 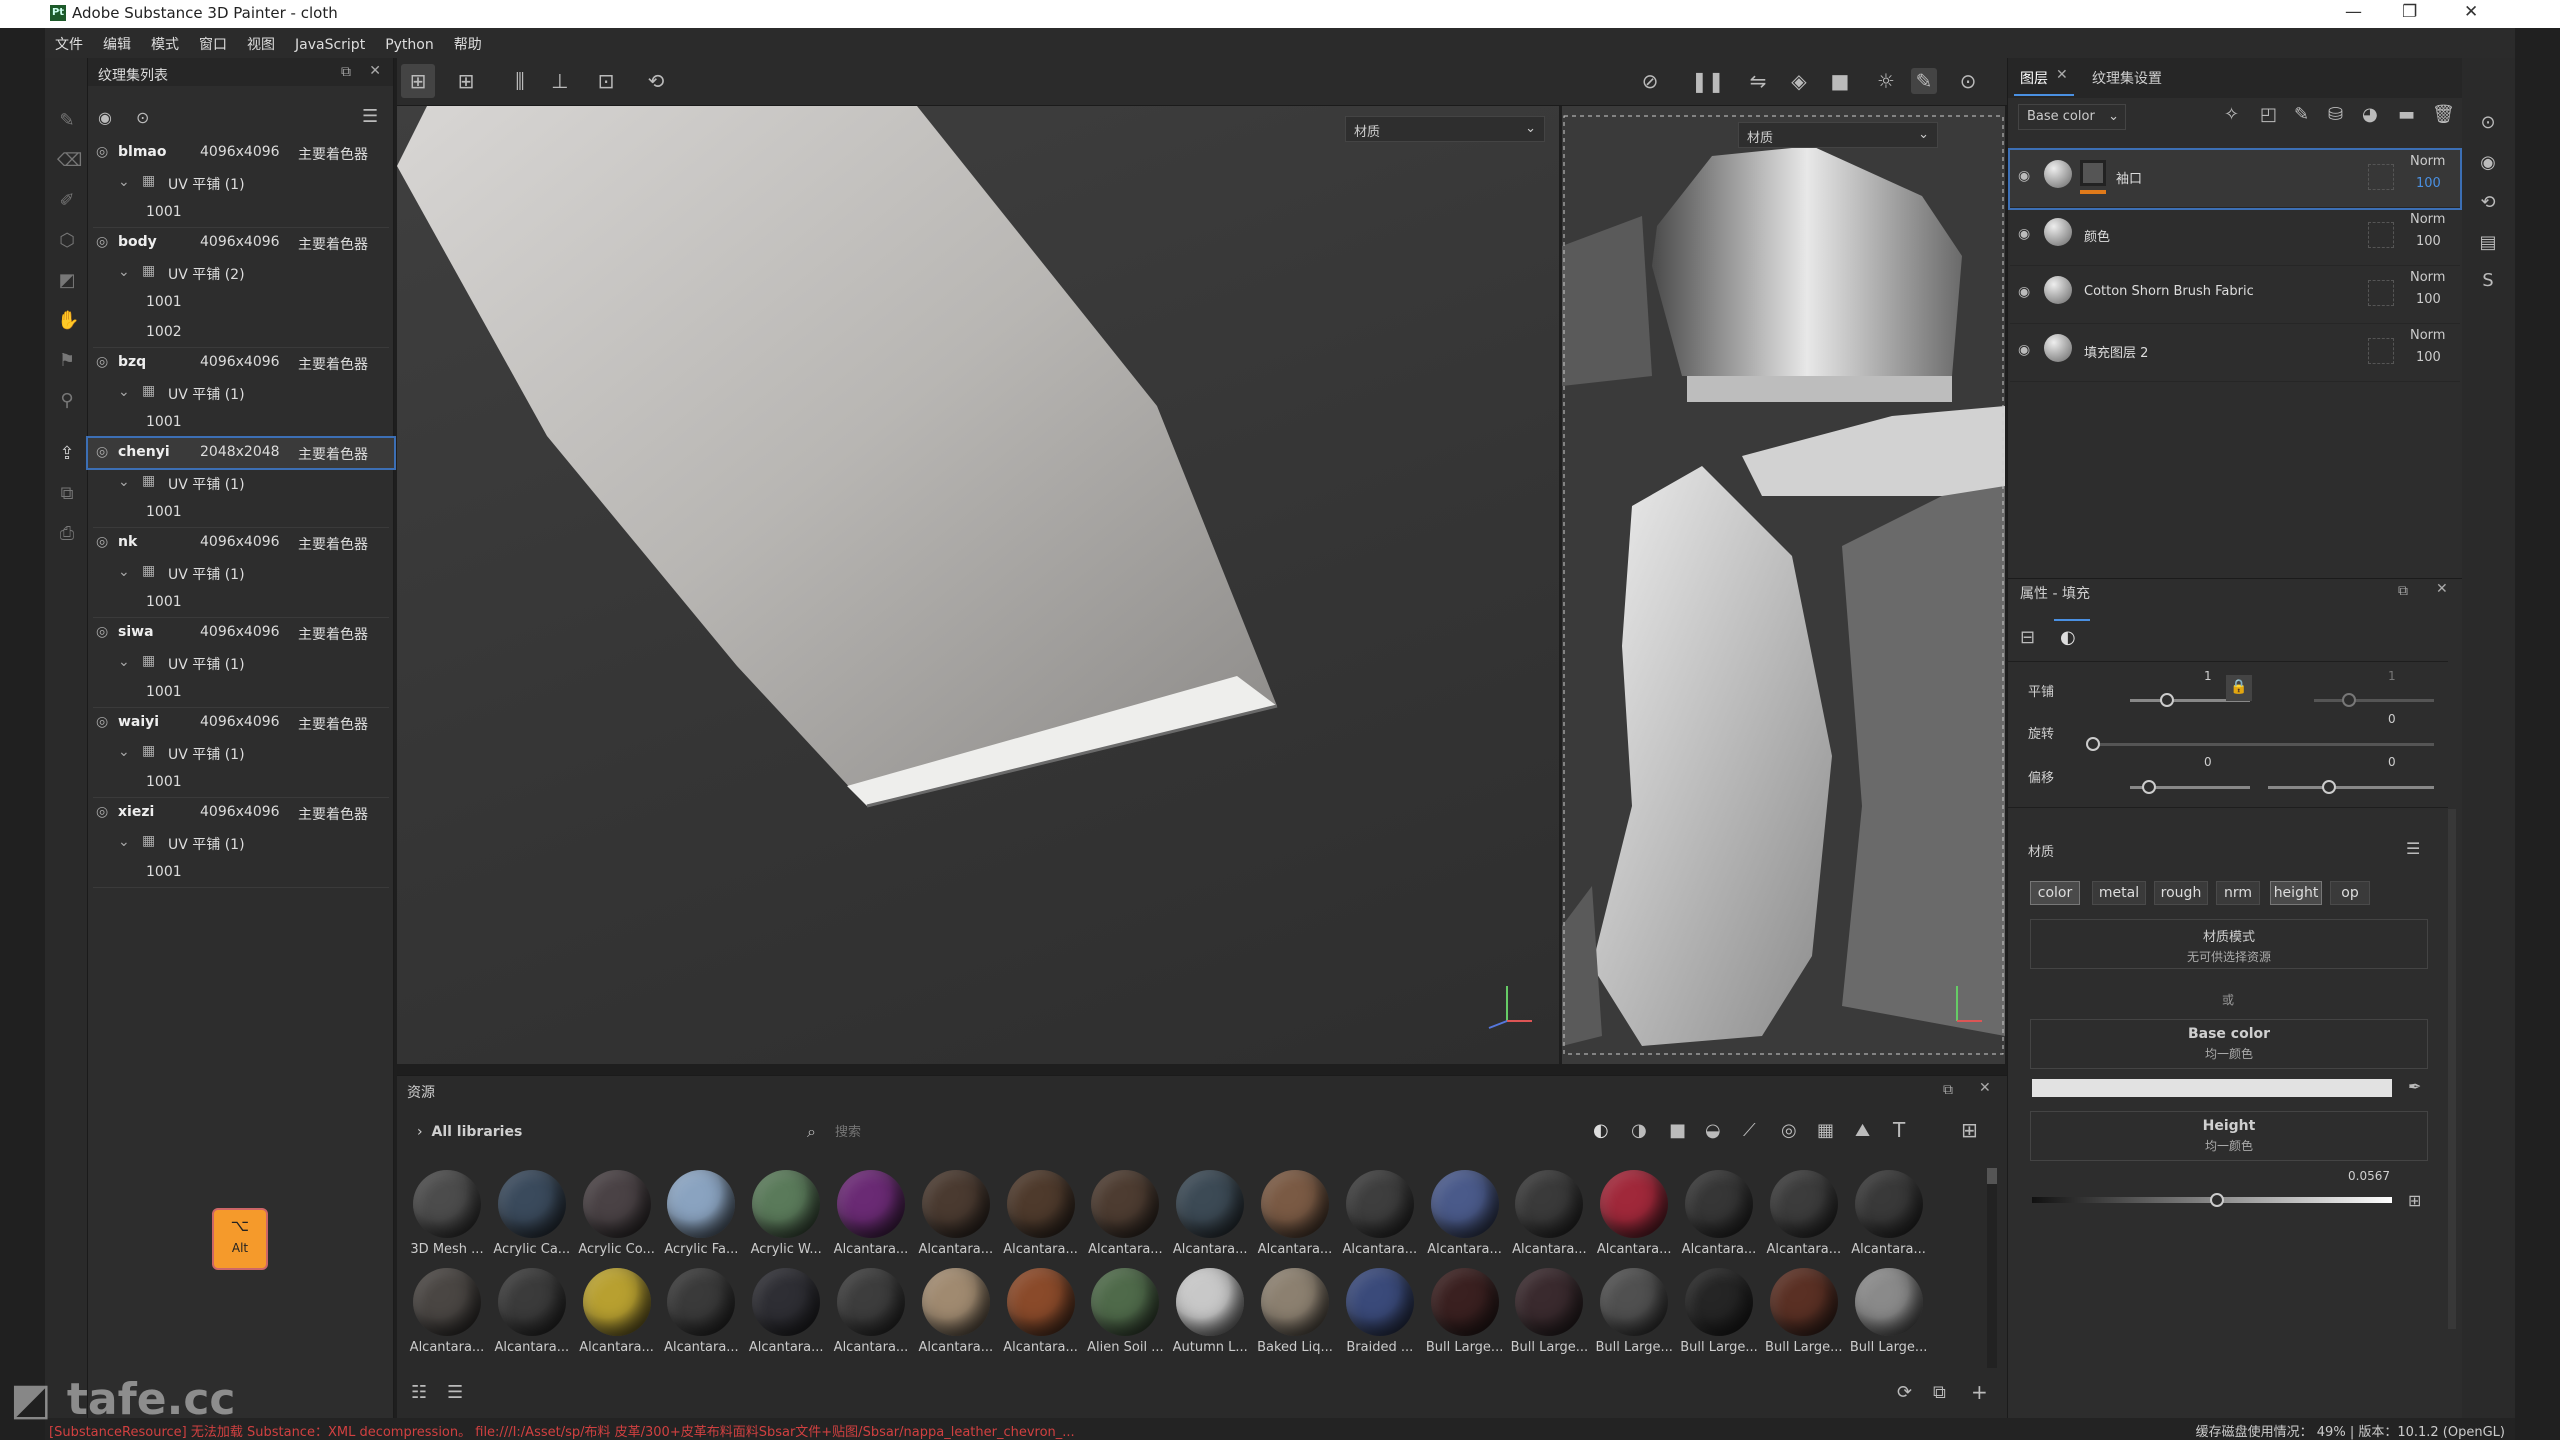 What do you see at coordinates (2370, 114) in the screenshot?
I see `add-smart-material-icon: ◕` at bounding box center [2370, 114].